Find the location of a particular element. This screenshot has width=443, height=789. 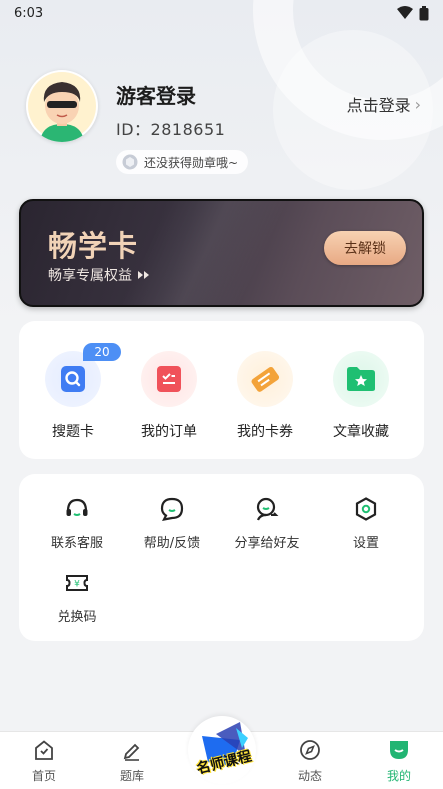

folder-star-icon is located at coordinates (361, 379).